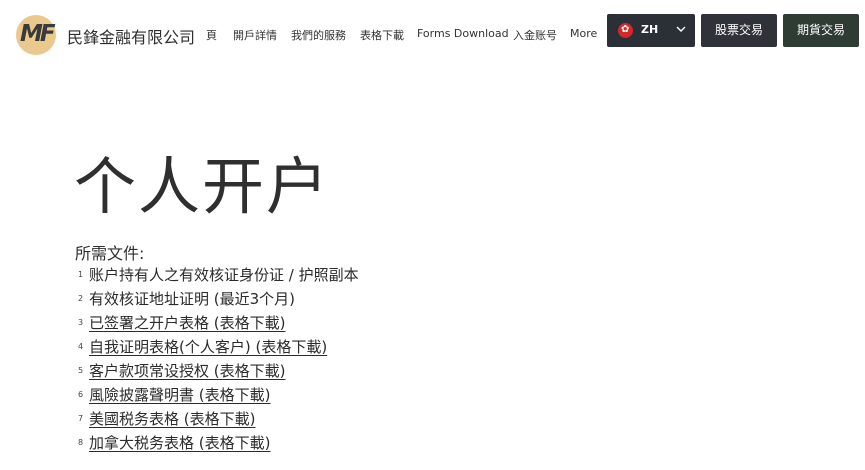 The width and height of the screenshot is (865, 470). I want to click on list-item-number: 8, so click(81, 442).